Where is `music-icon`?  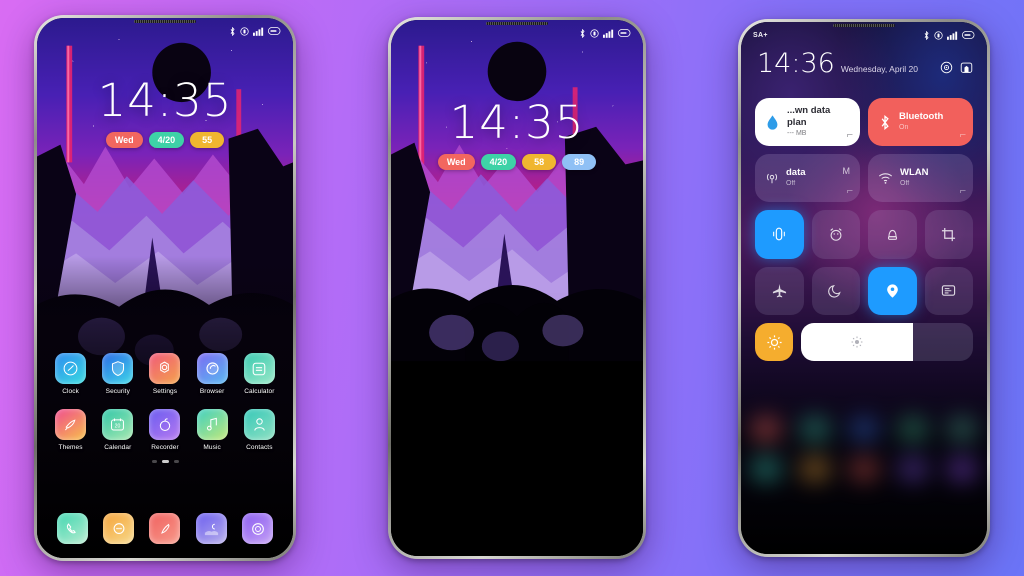
music-icon is located at coordinates (211, 424).